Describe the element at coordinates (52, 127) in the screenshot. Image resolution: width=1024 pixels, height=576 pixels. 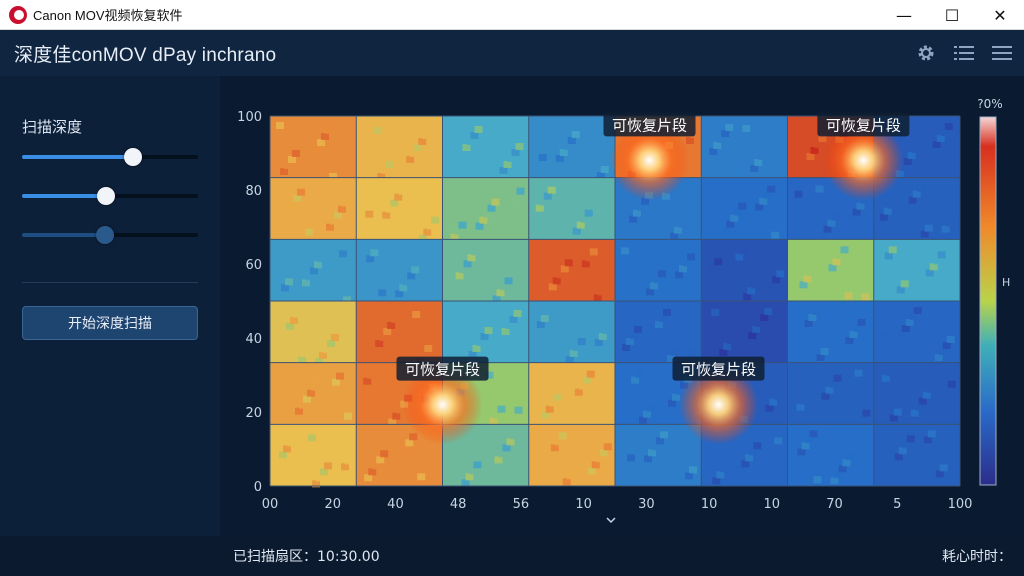
I see `scan-depth-label: 扫描深度` at that location.